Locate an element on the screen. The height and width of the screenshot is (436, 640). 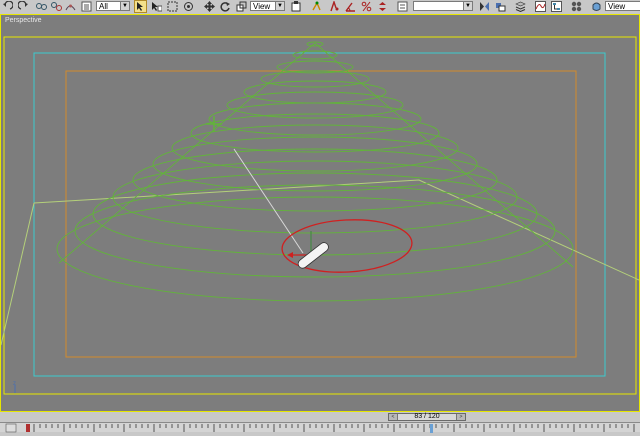
pivot-icon is located at coordinates (296, 6).